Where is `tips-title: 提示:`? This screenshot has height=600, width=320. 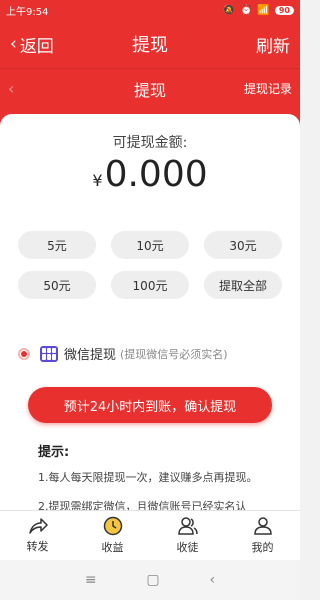 tips-title: 提示: is located at coordinates (54, 452).